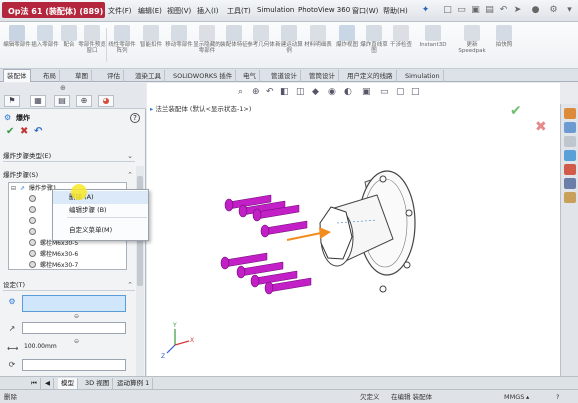 This screenshot has height=403, width=578. What do you see at coordinates (239, 11) in the screenshot?
I see `menu-tools: 工具(T)` at bounding box center [239, 11].